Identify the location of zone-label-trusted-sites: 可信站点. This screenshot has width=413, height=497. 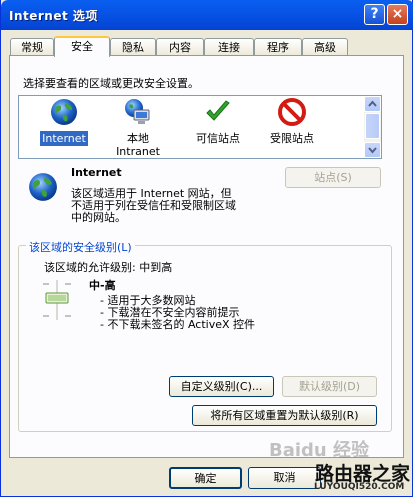
(218, 138).